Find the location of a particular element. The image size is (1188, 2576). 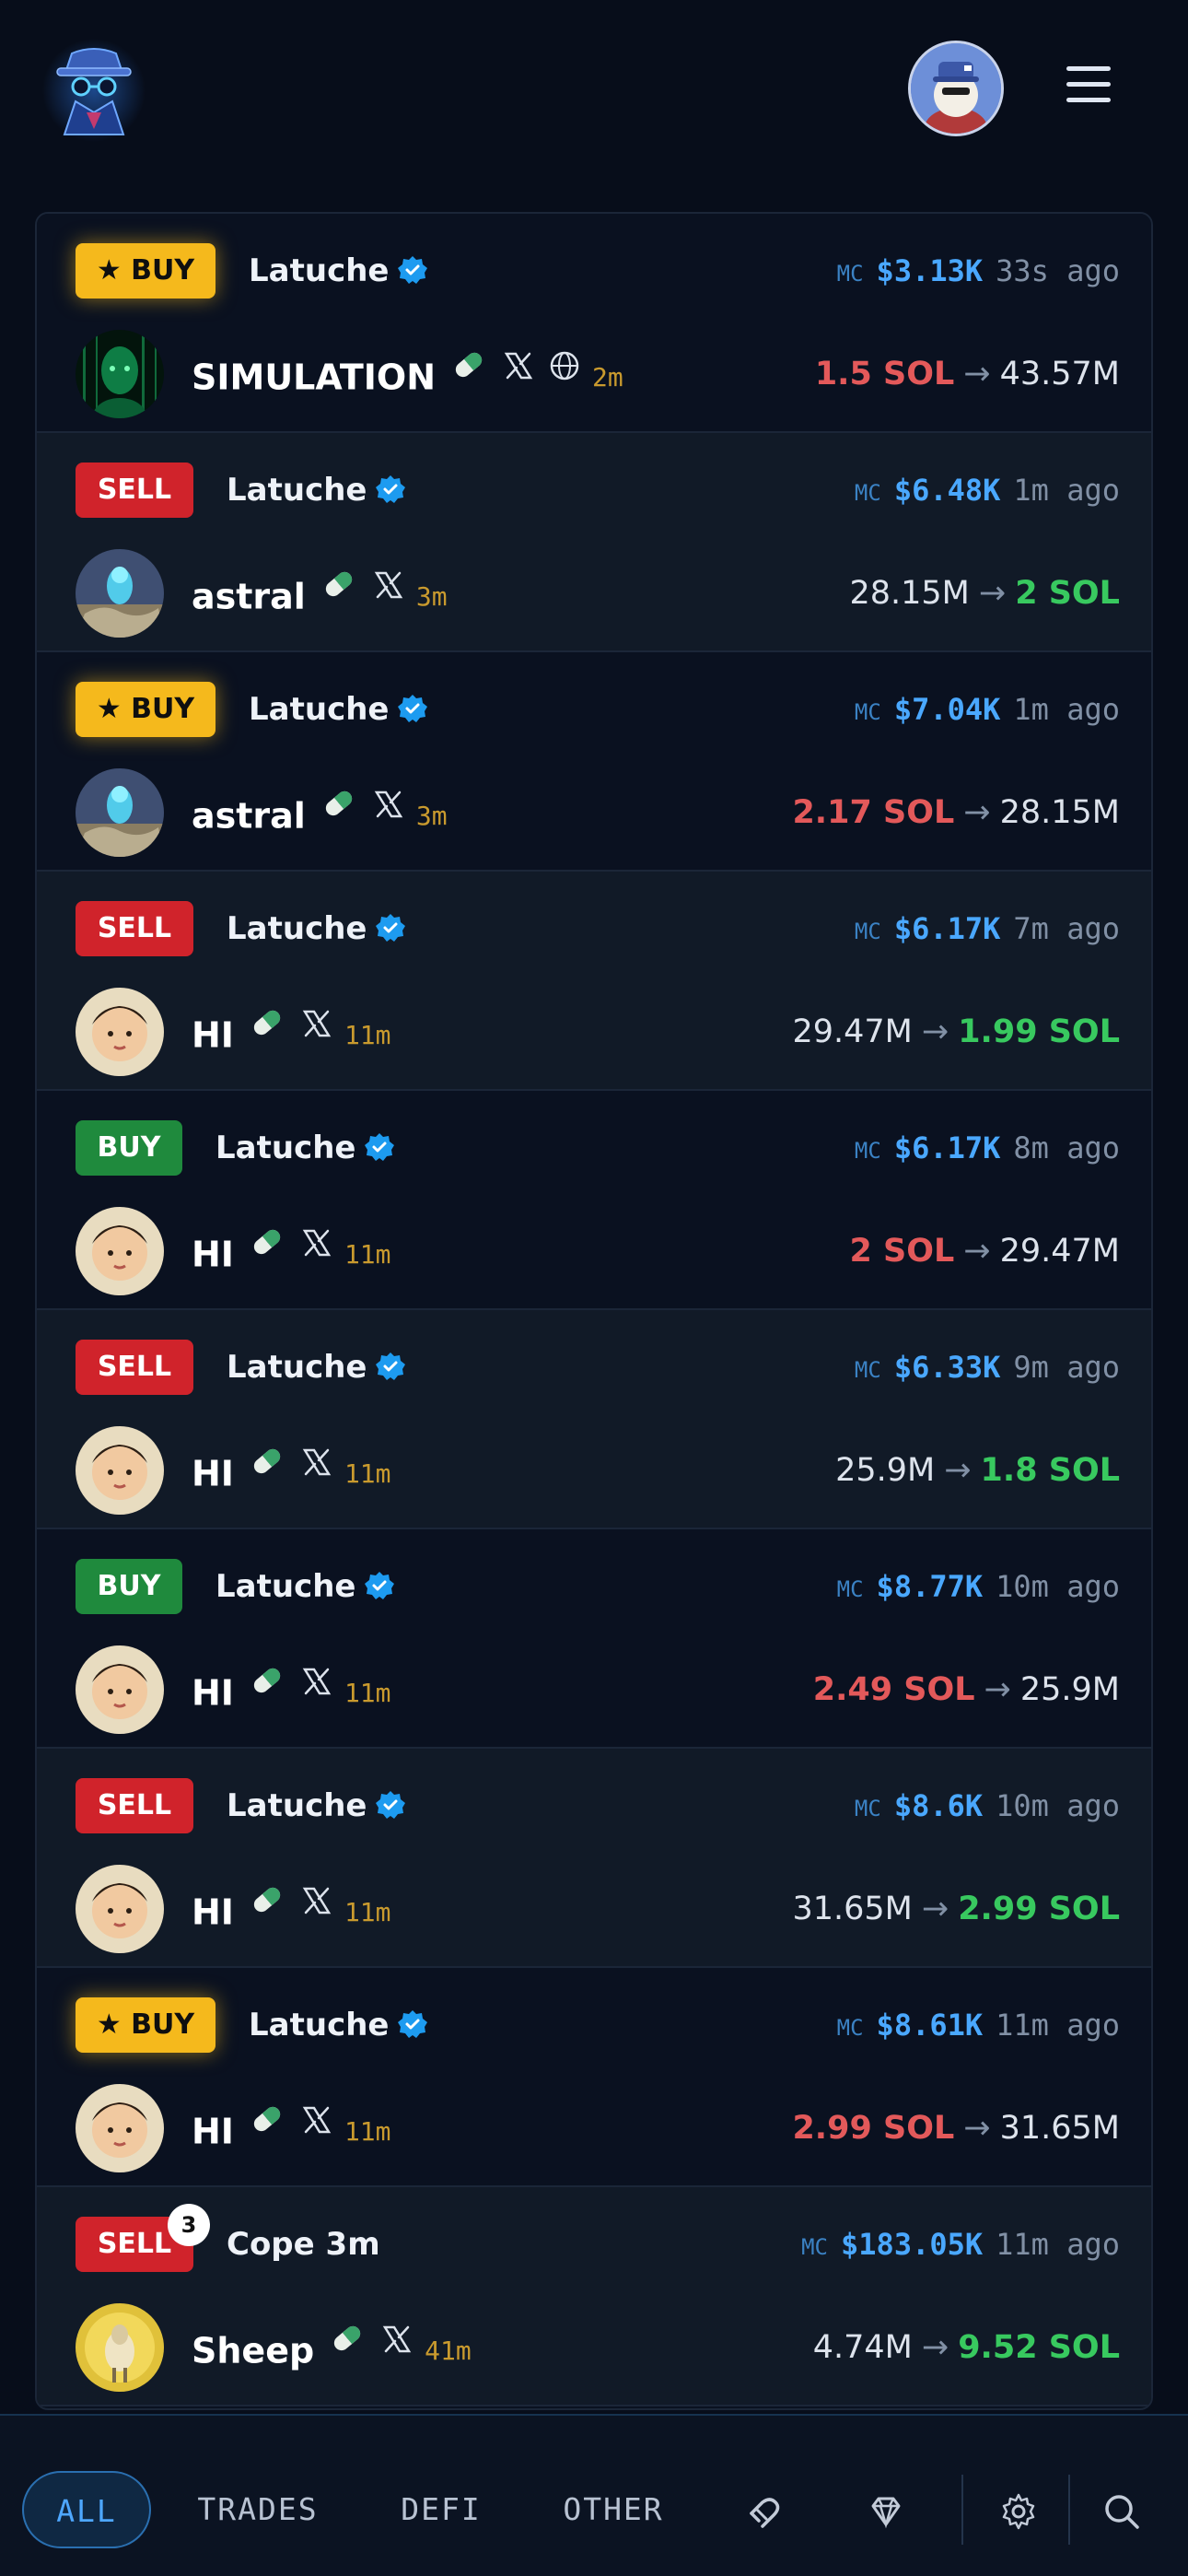

token-age: 11m is located at coordinates (367, 1034).